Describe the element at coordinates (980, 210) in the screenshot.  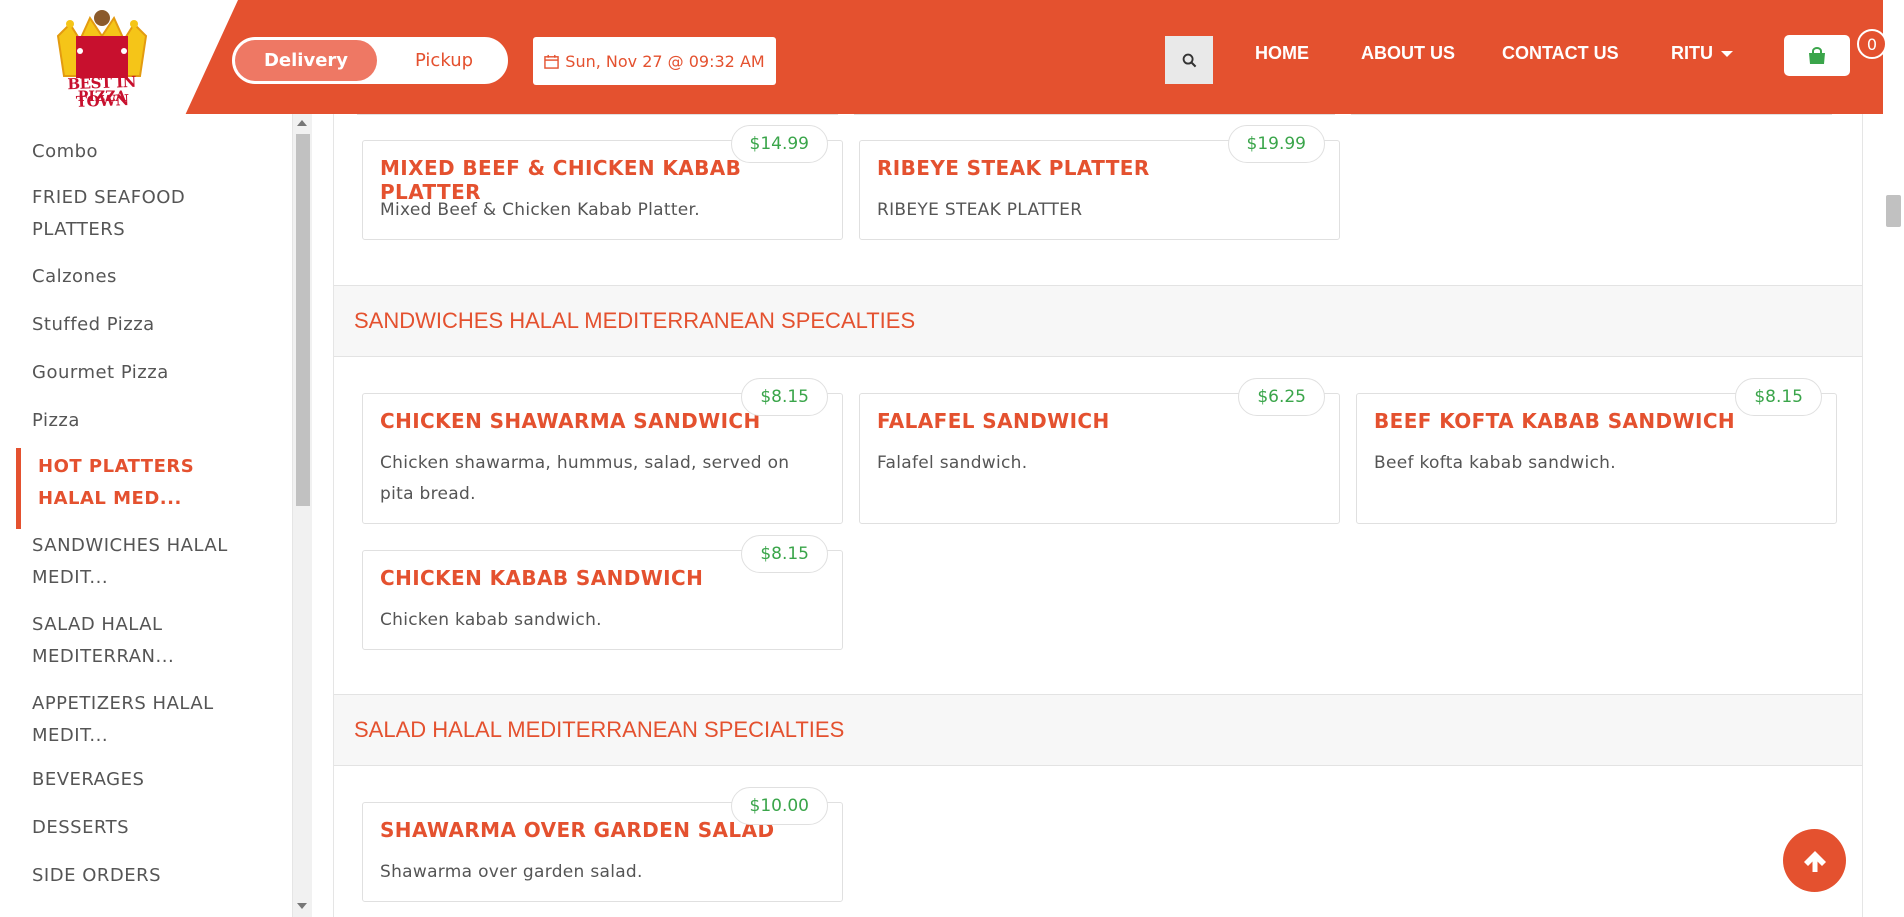
I see `menu-item-description: RIBEYE STEAK PLATTER` at that location.